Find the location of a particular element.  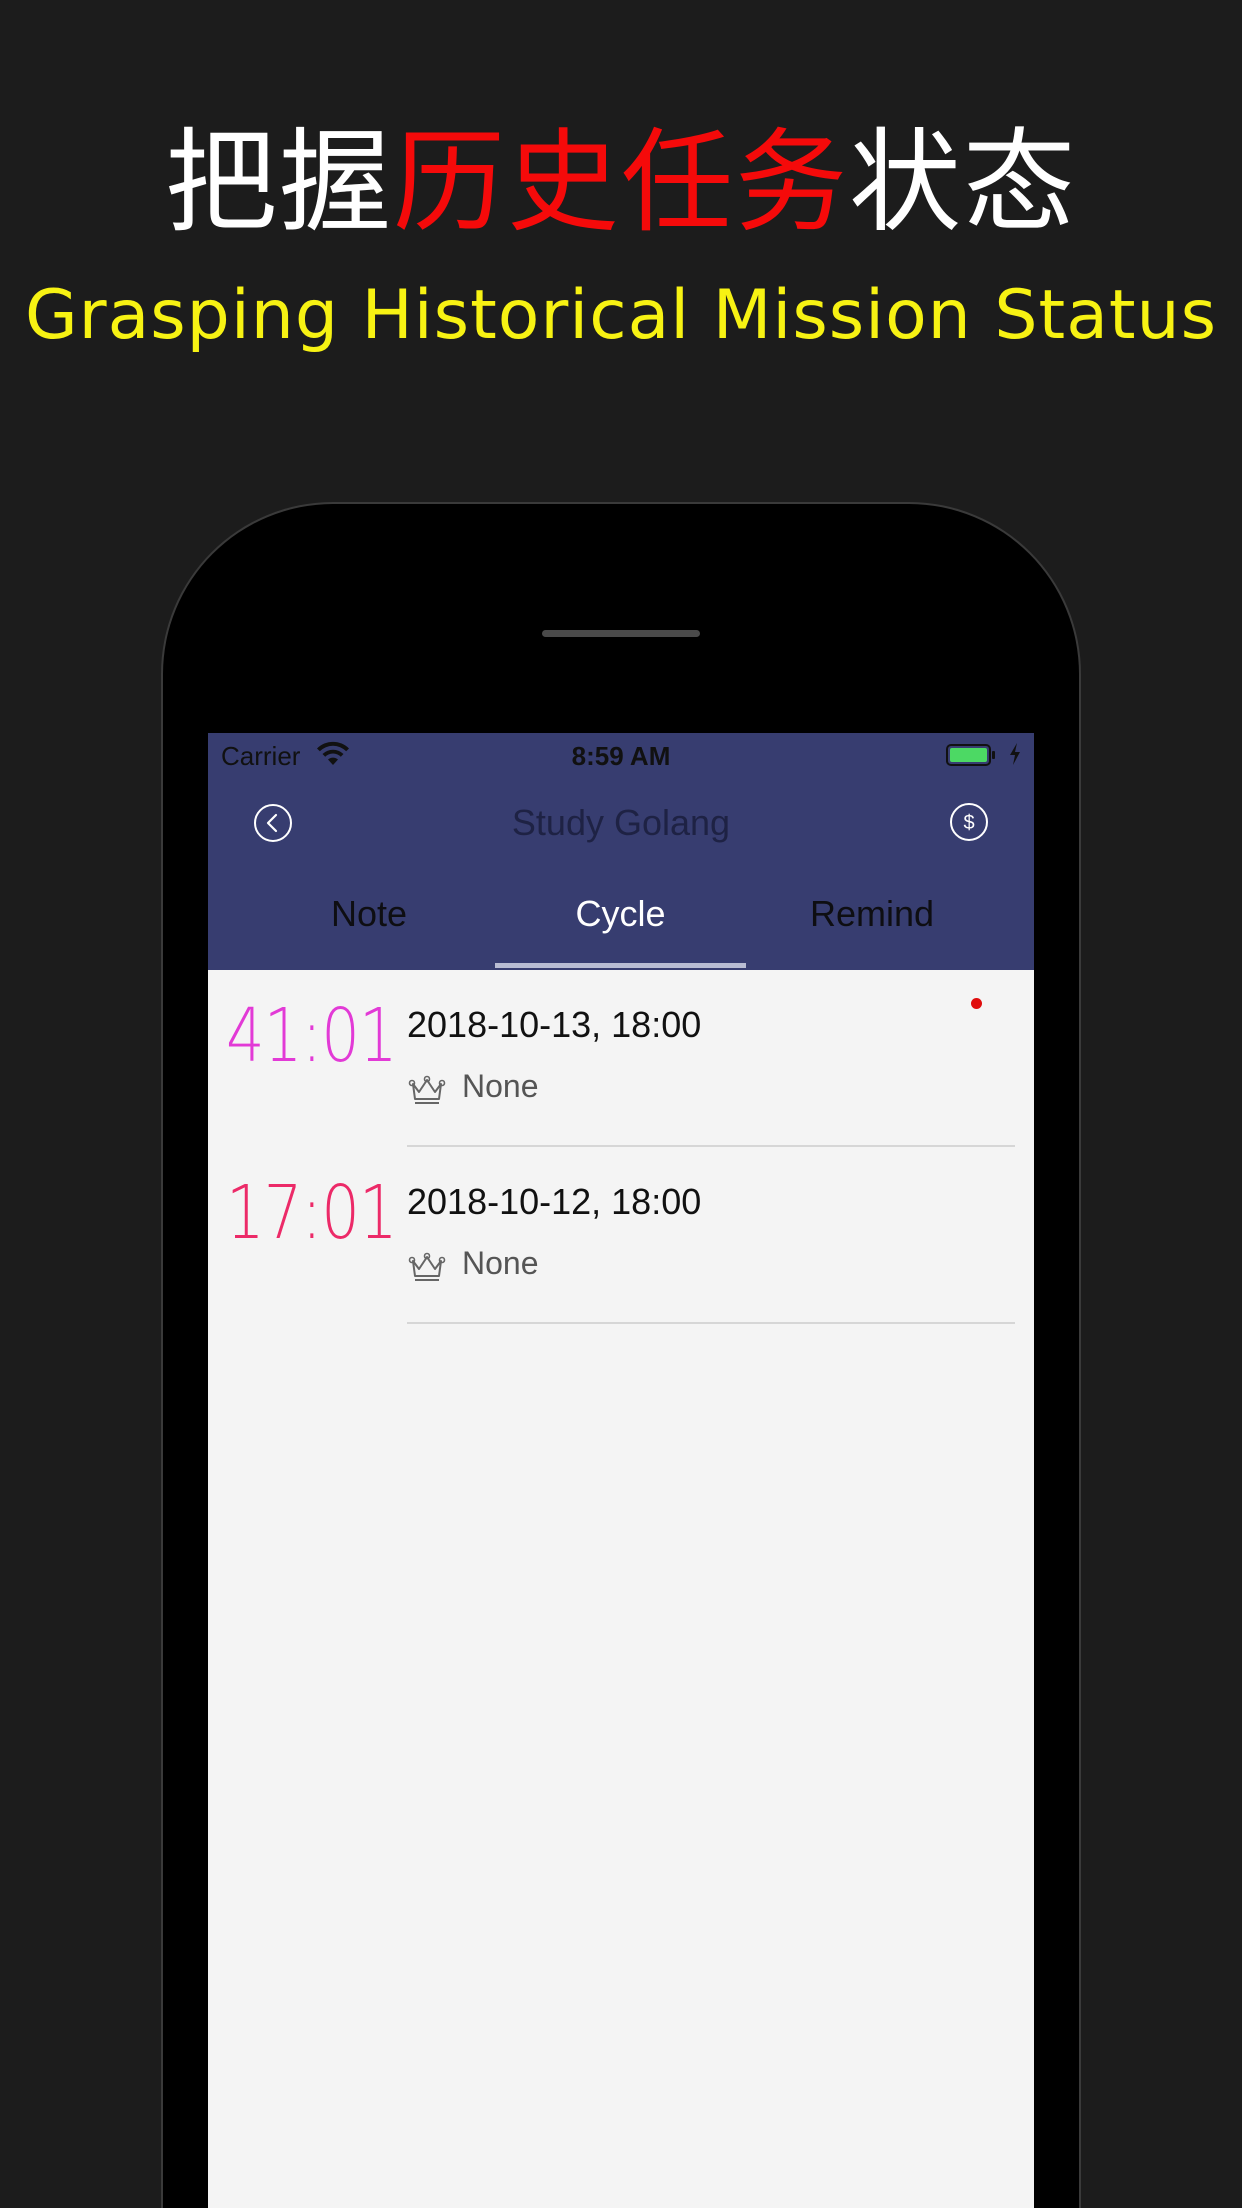

list-item: 17:01 2018-10-12, 18:00 None is located at coordinates (621, 1235).